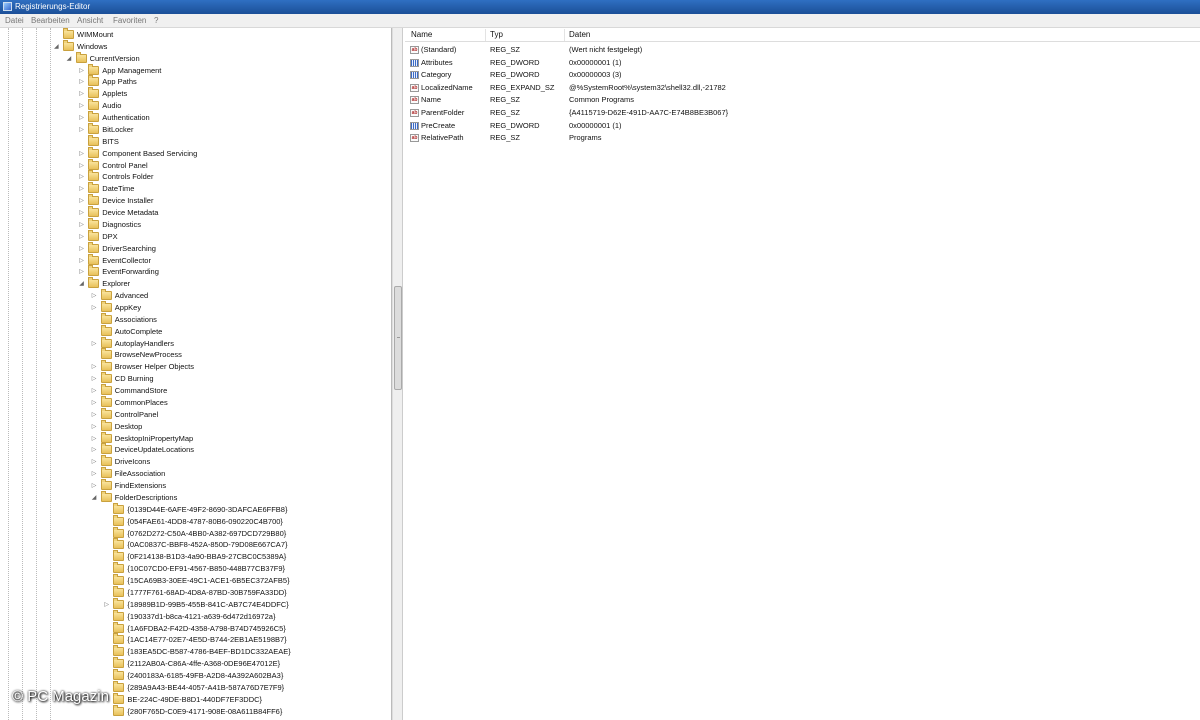  What do you see at coordinates (436, 75) in the screenshot?
I see `value-name: Category` at bounding box center [436, 75].